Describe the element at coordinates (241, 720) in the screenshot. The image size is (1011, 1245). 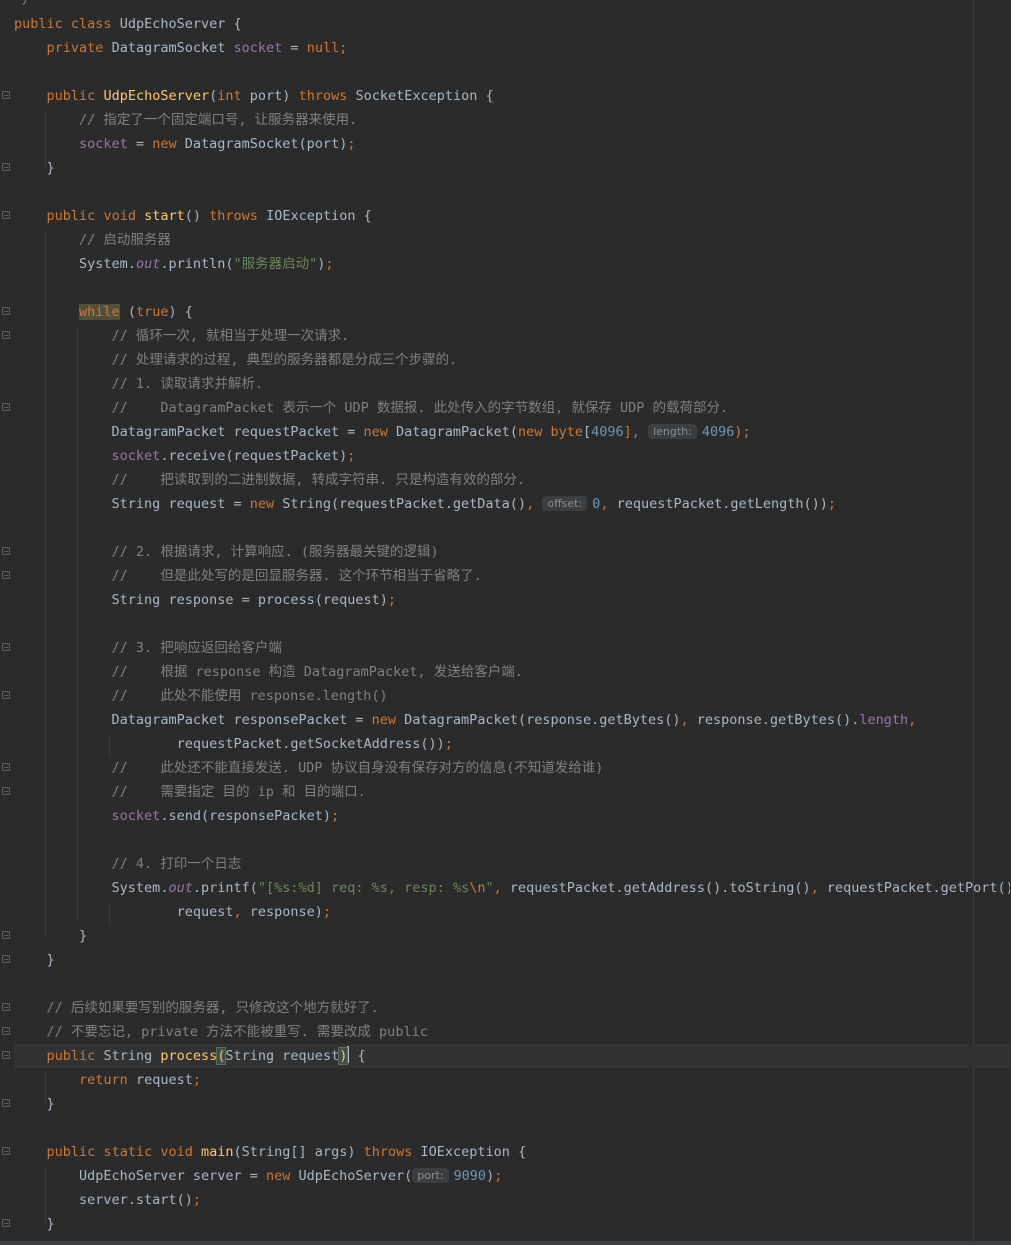
I see `expression: DatagramPacket responsePacket =` at that location.